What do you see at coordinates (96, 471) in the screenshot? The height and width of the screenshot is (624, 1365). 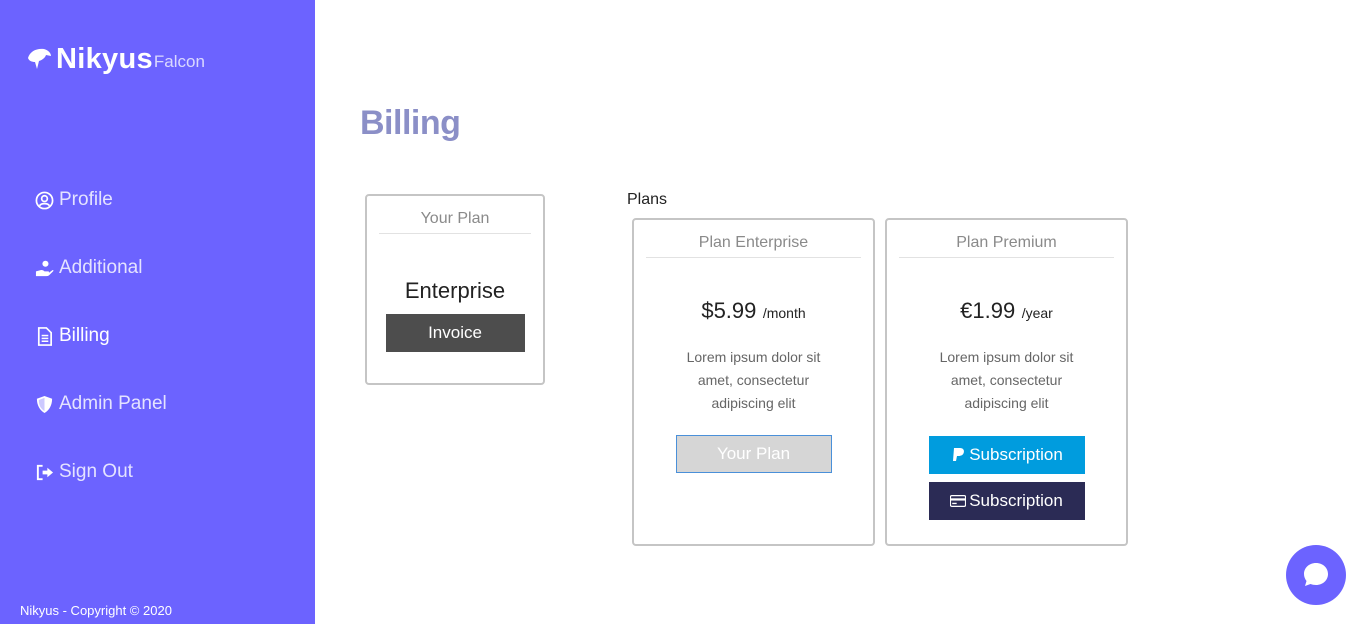 I see `sidebar-item-label: Sign Out` at bounding box center [96, 471].